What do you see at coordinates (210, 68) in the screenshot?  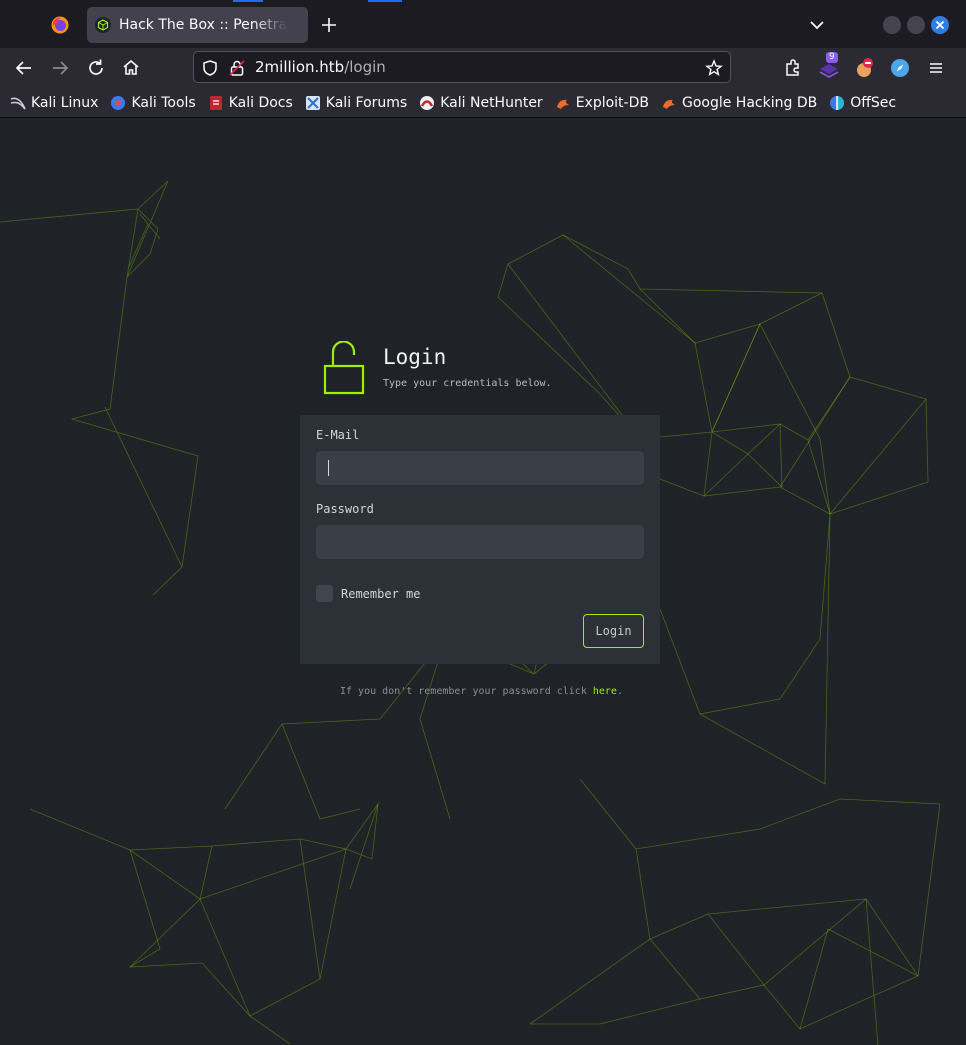 I see `shield-icon` at bounding box center [210, 68].